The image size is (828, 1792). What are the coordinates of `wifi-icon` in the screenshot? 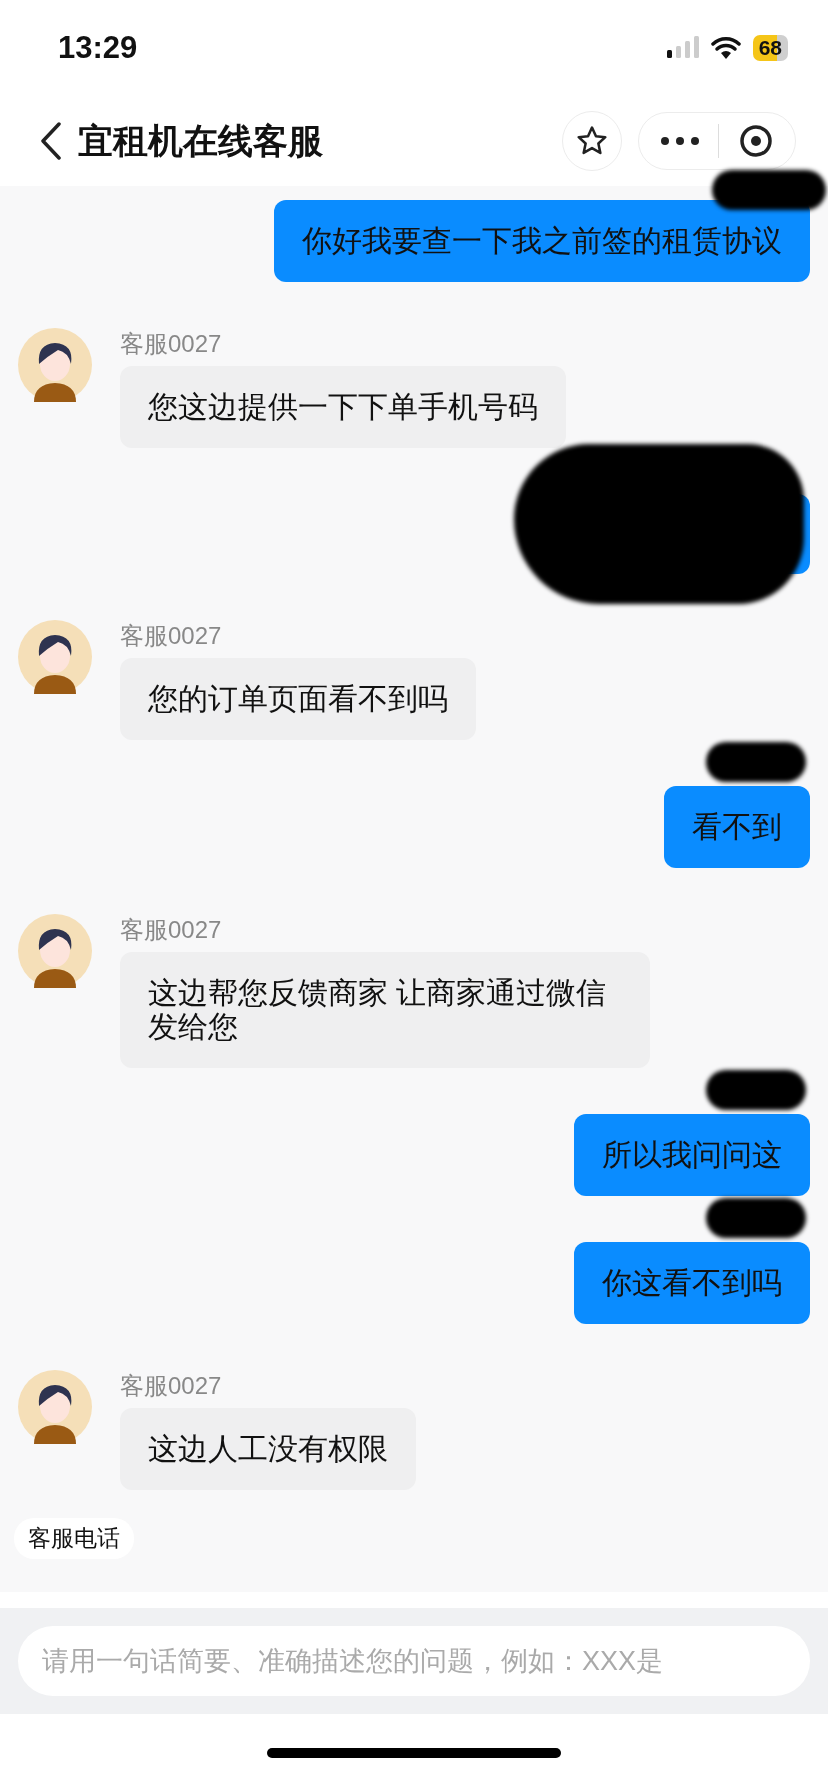 It's located at (725, 48).